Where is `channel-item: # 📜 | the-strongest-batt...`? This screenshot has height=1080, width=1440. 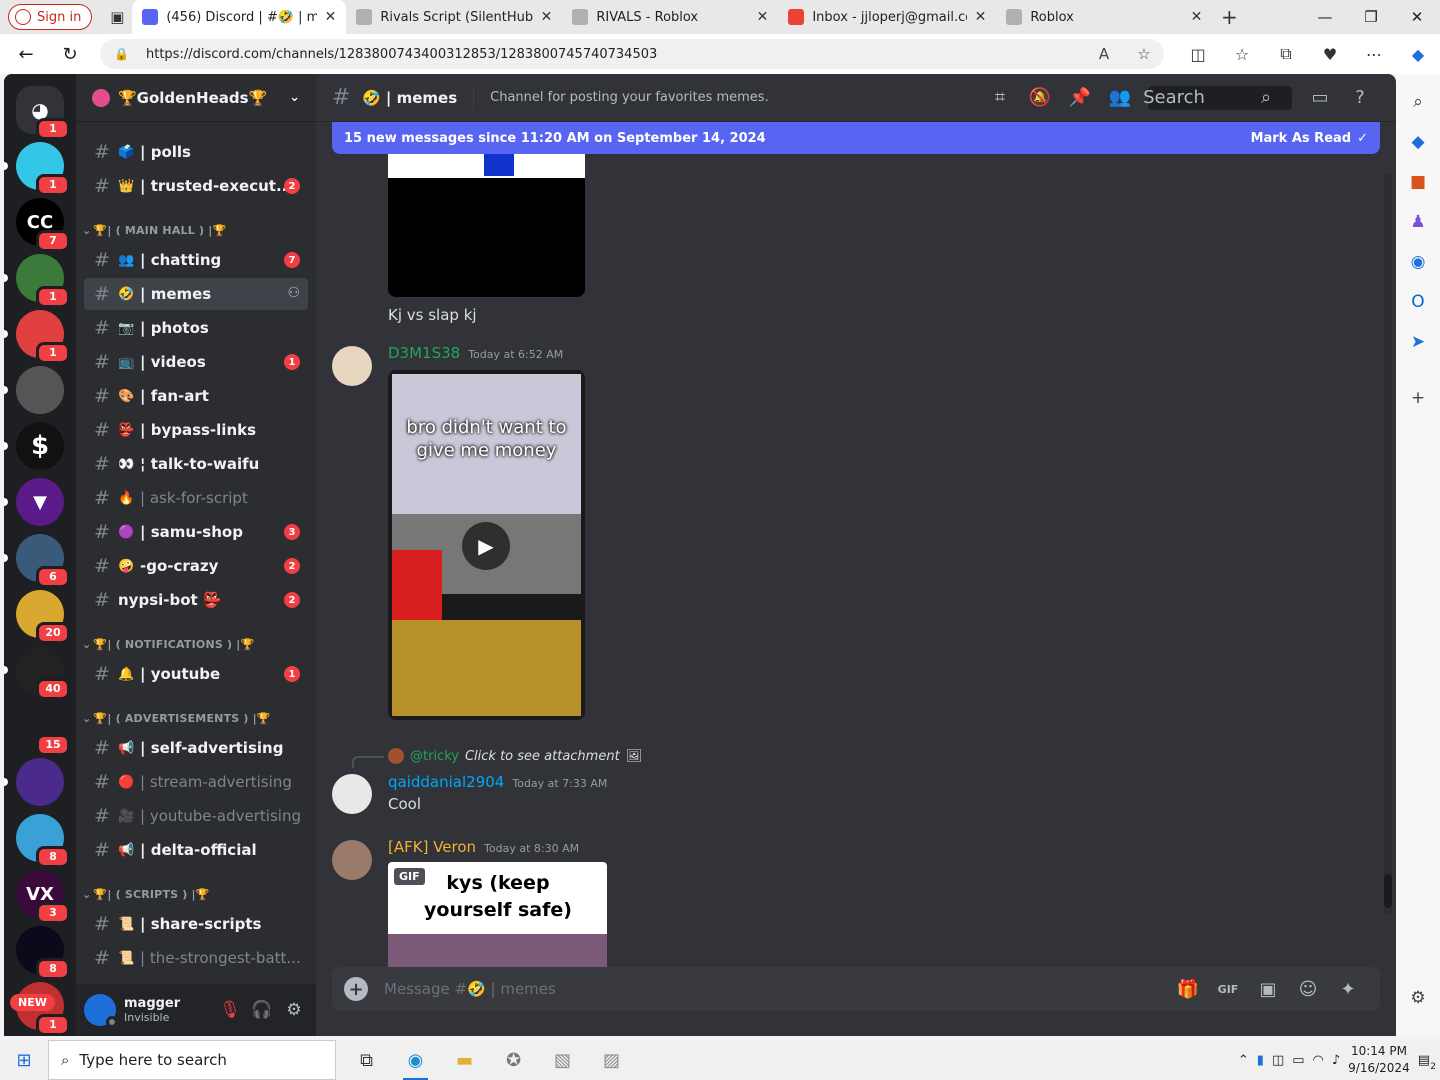
channel-item: # 📜 | the-strongest-batt... is located at coordinates (196, 958).